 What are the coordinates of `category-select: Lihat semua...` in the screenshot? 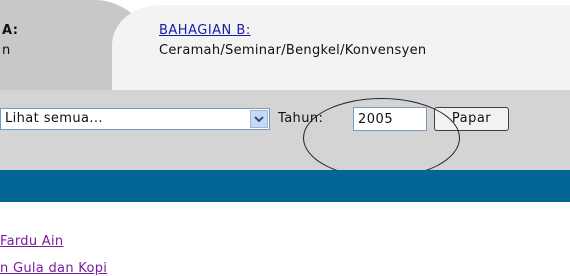 It's located at (135, 119).